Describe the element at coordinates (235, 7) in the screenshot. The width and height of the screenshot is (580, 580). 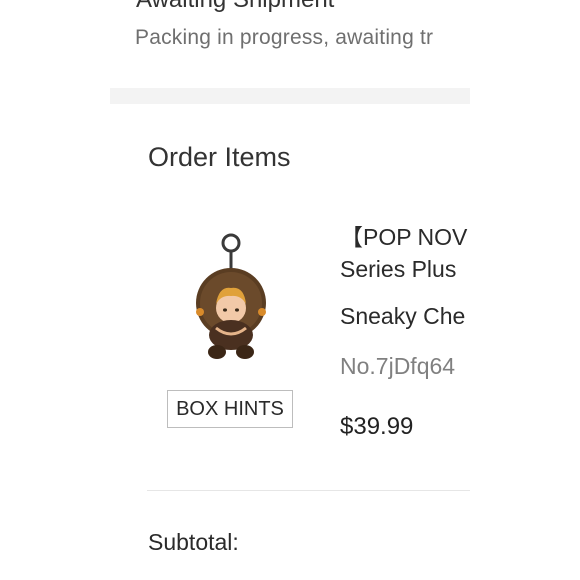
I see `order-status-heading: Awaiting Shipment` at that location.